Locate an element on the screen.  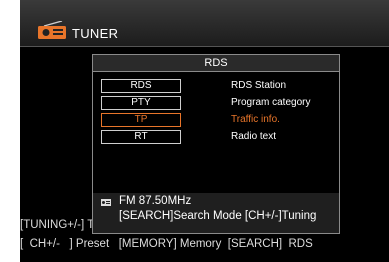
page-title: TUNER is located at coordinates (95, 33).